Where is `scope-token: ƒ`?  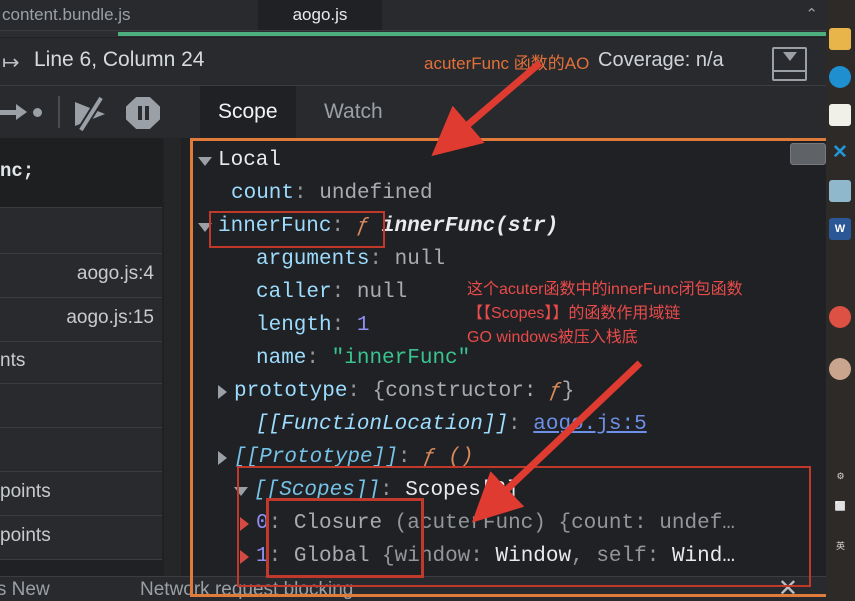
scope-token: ƒ is located at coordinates (369, 226).